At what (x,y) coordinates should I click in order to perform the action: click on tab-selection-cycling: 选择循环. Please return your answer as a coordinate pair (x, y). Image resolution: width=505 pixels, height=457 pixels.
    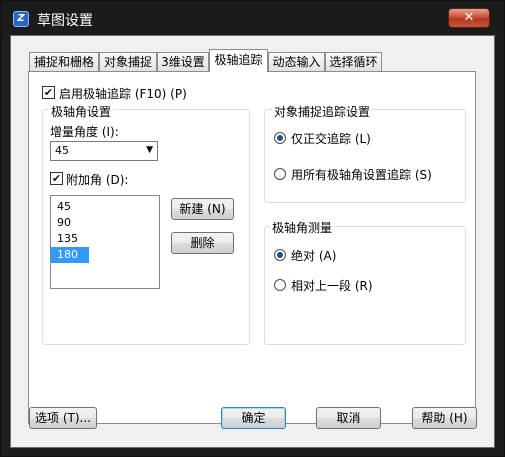
    Looking at the image, I should click on (353, 61).